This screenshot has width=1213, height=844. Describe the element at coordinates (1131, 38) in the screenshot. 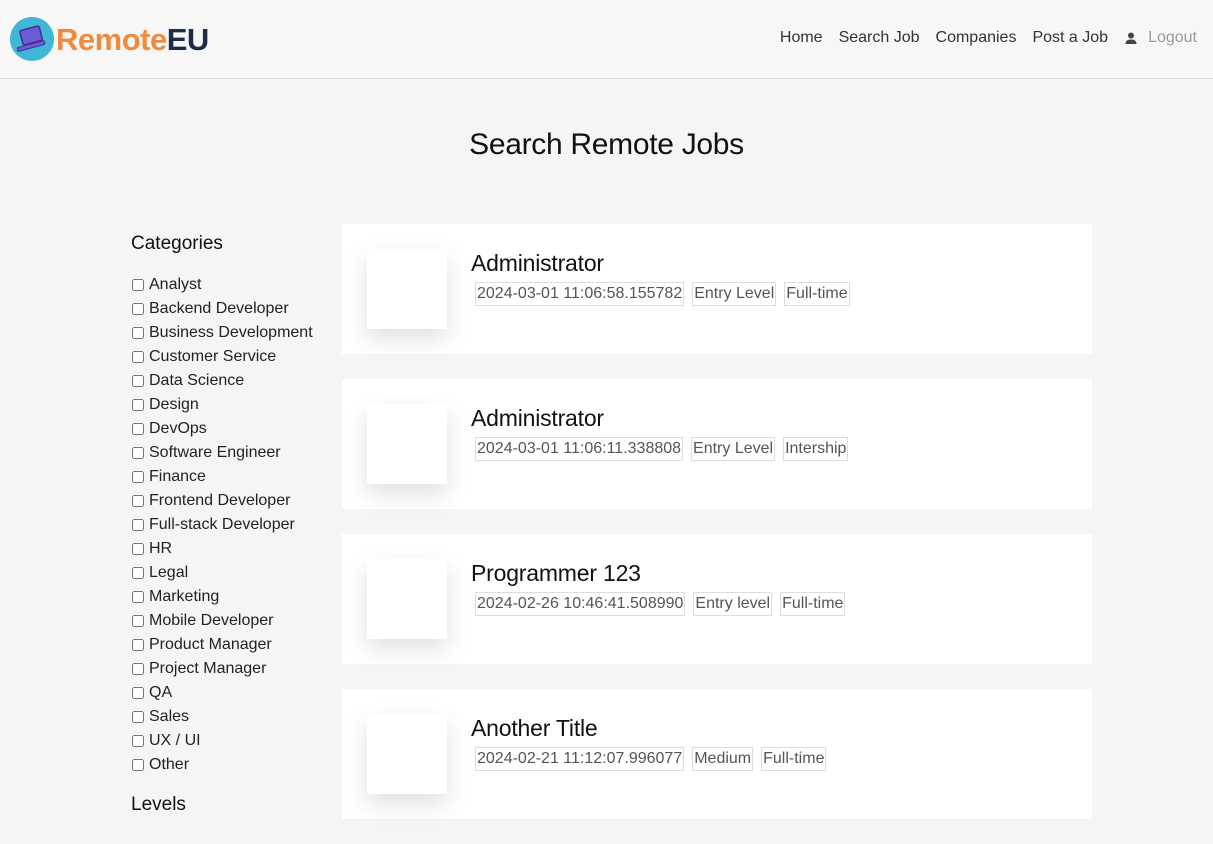

I see `user-icon` at that location.